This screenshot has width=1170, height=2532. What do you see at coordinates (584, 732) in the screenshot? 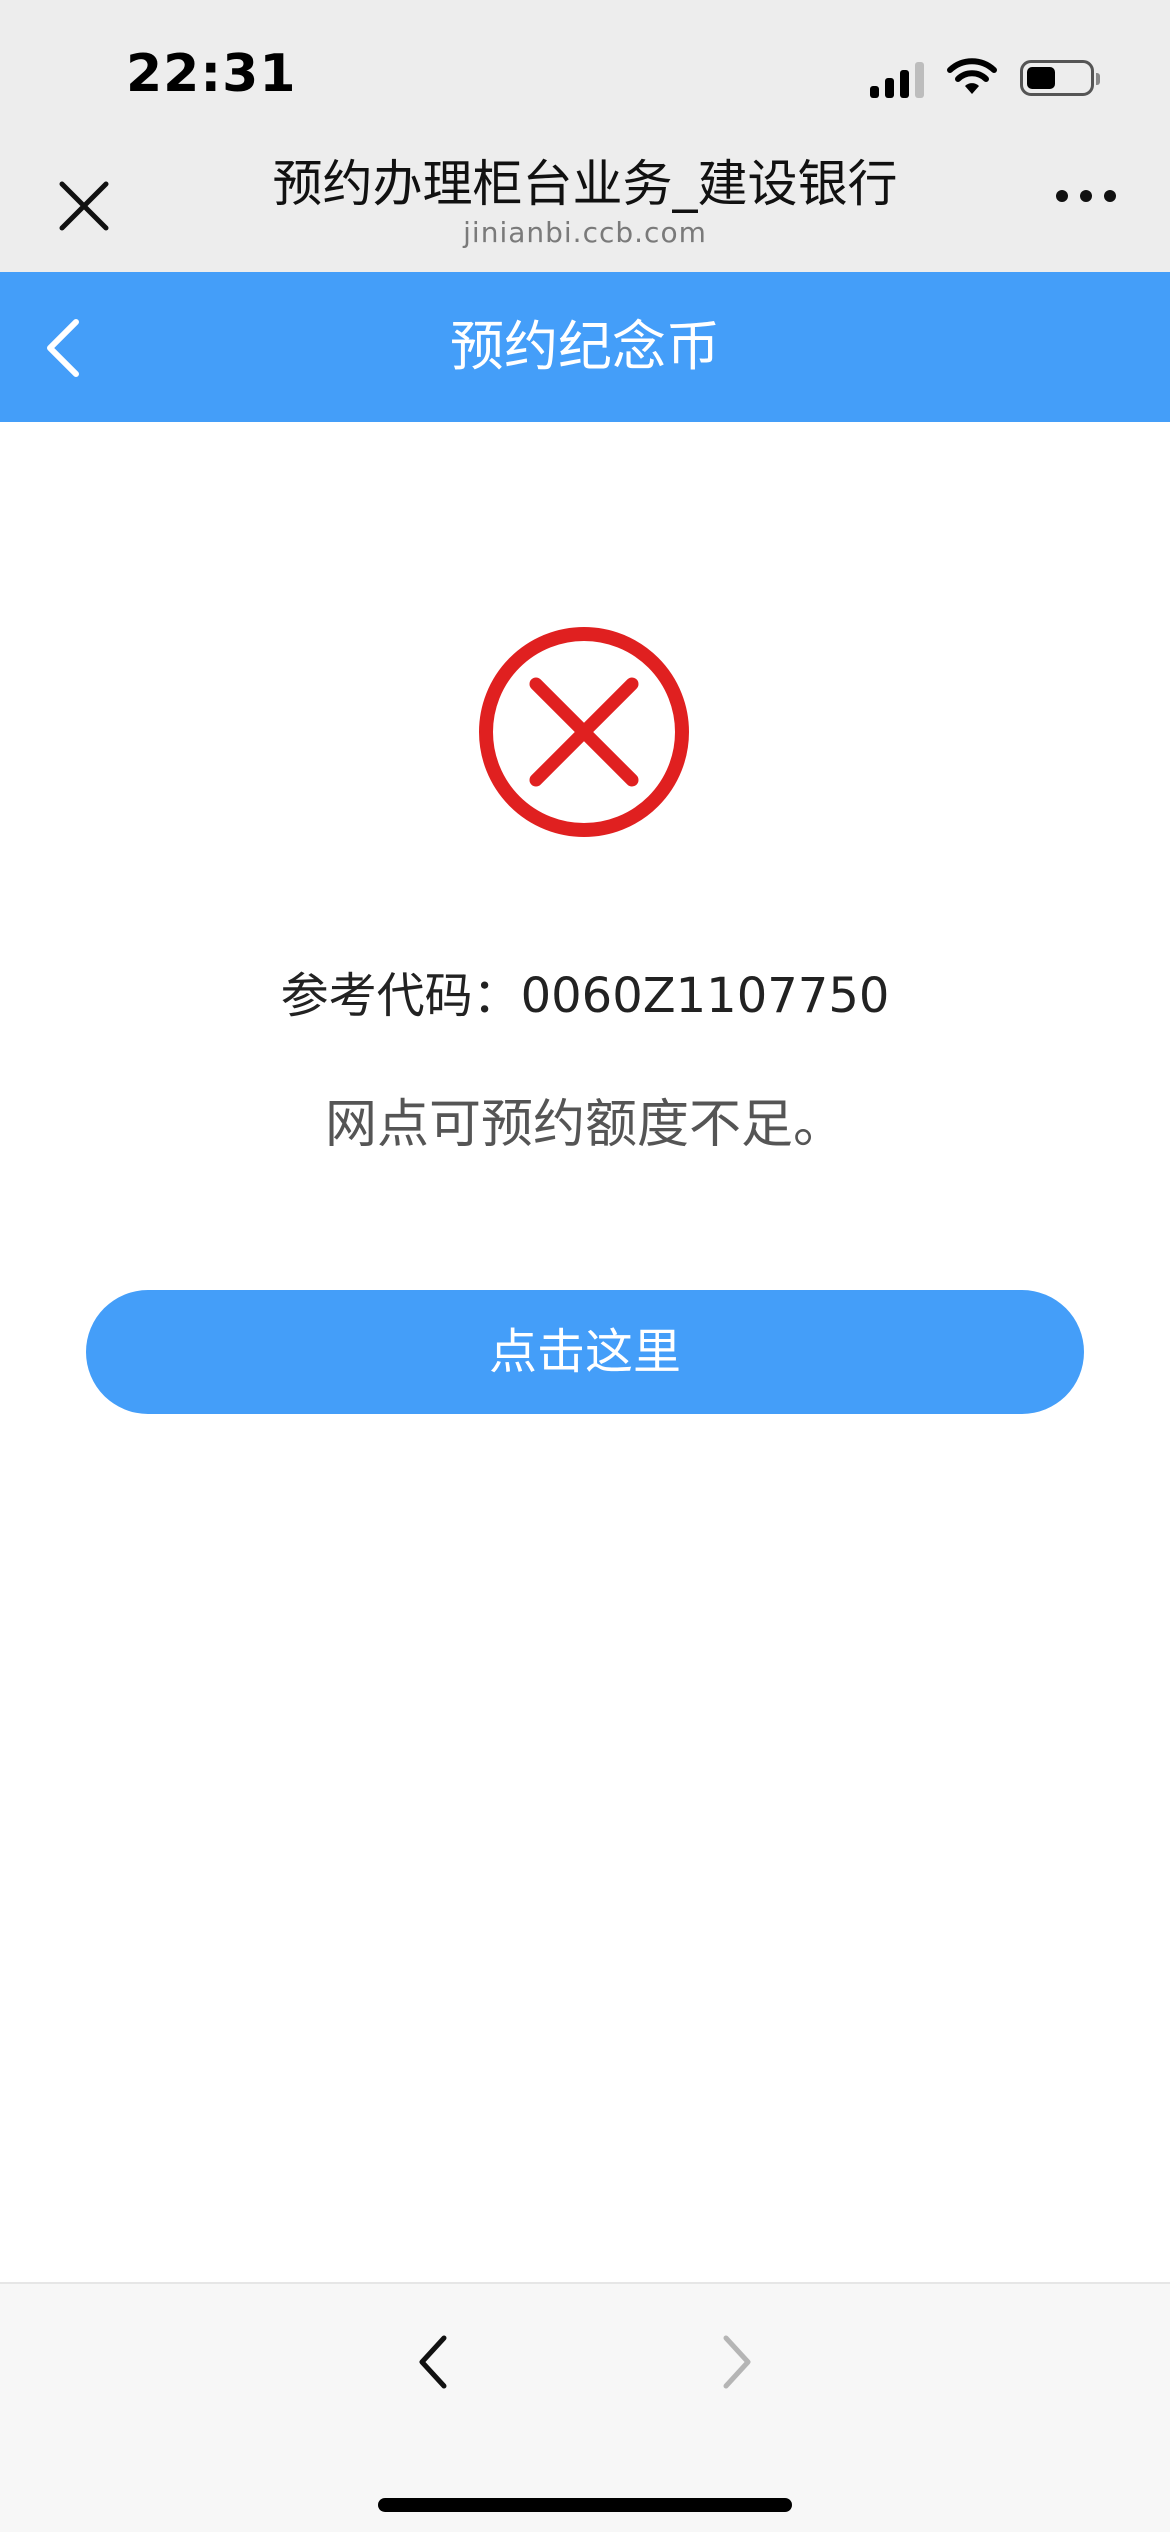
I see `error-x-circle-icon` at bounding box center [584, 732].